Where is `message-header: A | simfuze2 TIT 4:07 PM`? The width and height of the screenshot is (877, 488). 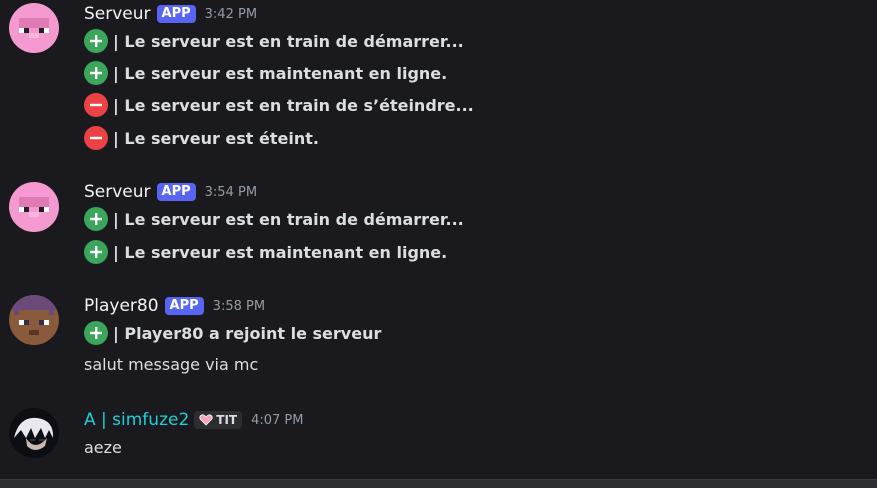
message-header: A | simfuze2 TIT 4:07 PM is located at coordinates (194, 420).